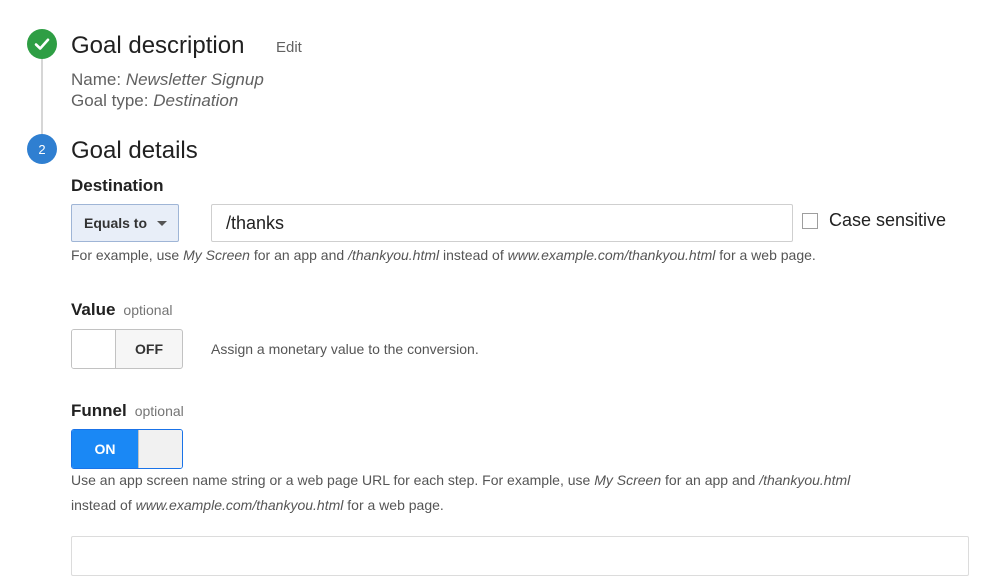 This screenshot has width=1000, height=576. What do you see at coordinates (196, 100) in the screenshot?
I see `goal-type-value: Destination` at bounding box center [196, 100].